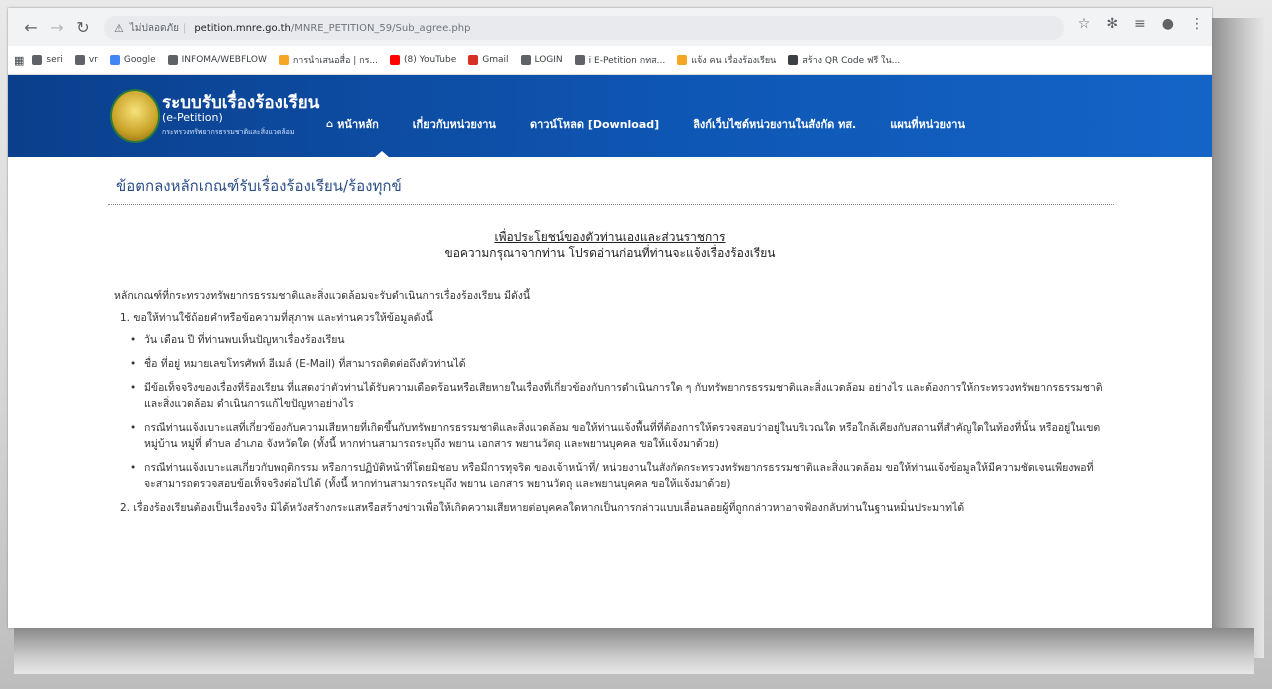 The image size is (1272, 689). I want to click on ministry-logo-icon, so click(135, 116).